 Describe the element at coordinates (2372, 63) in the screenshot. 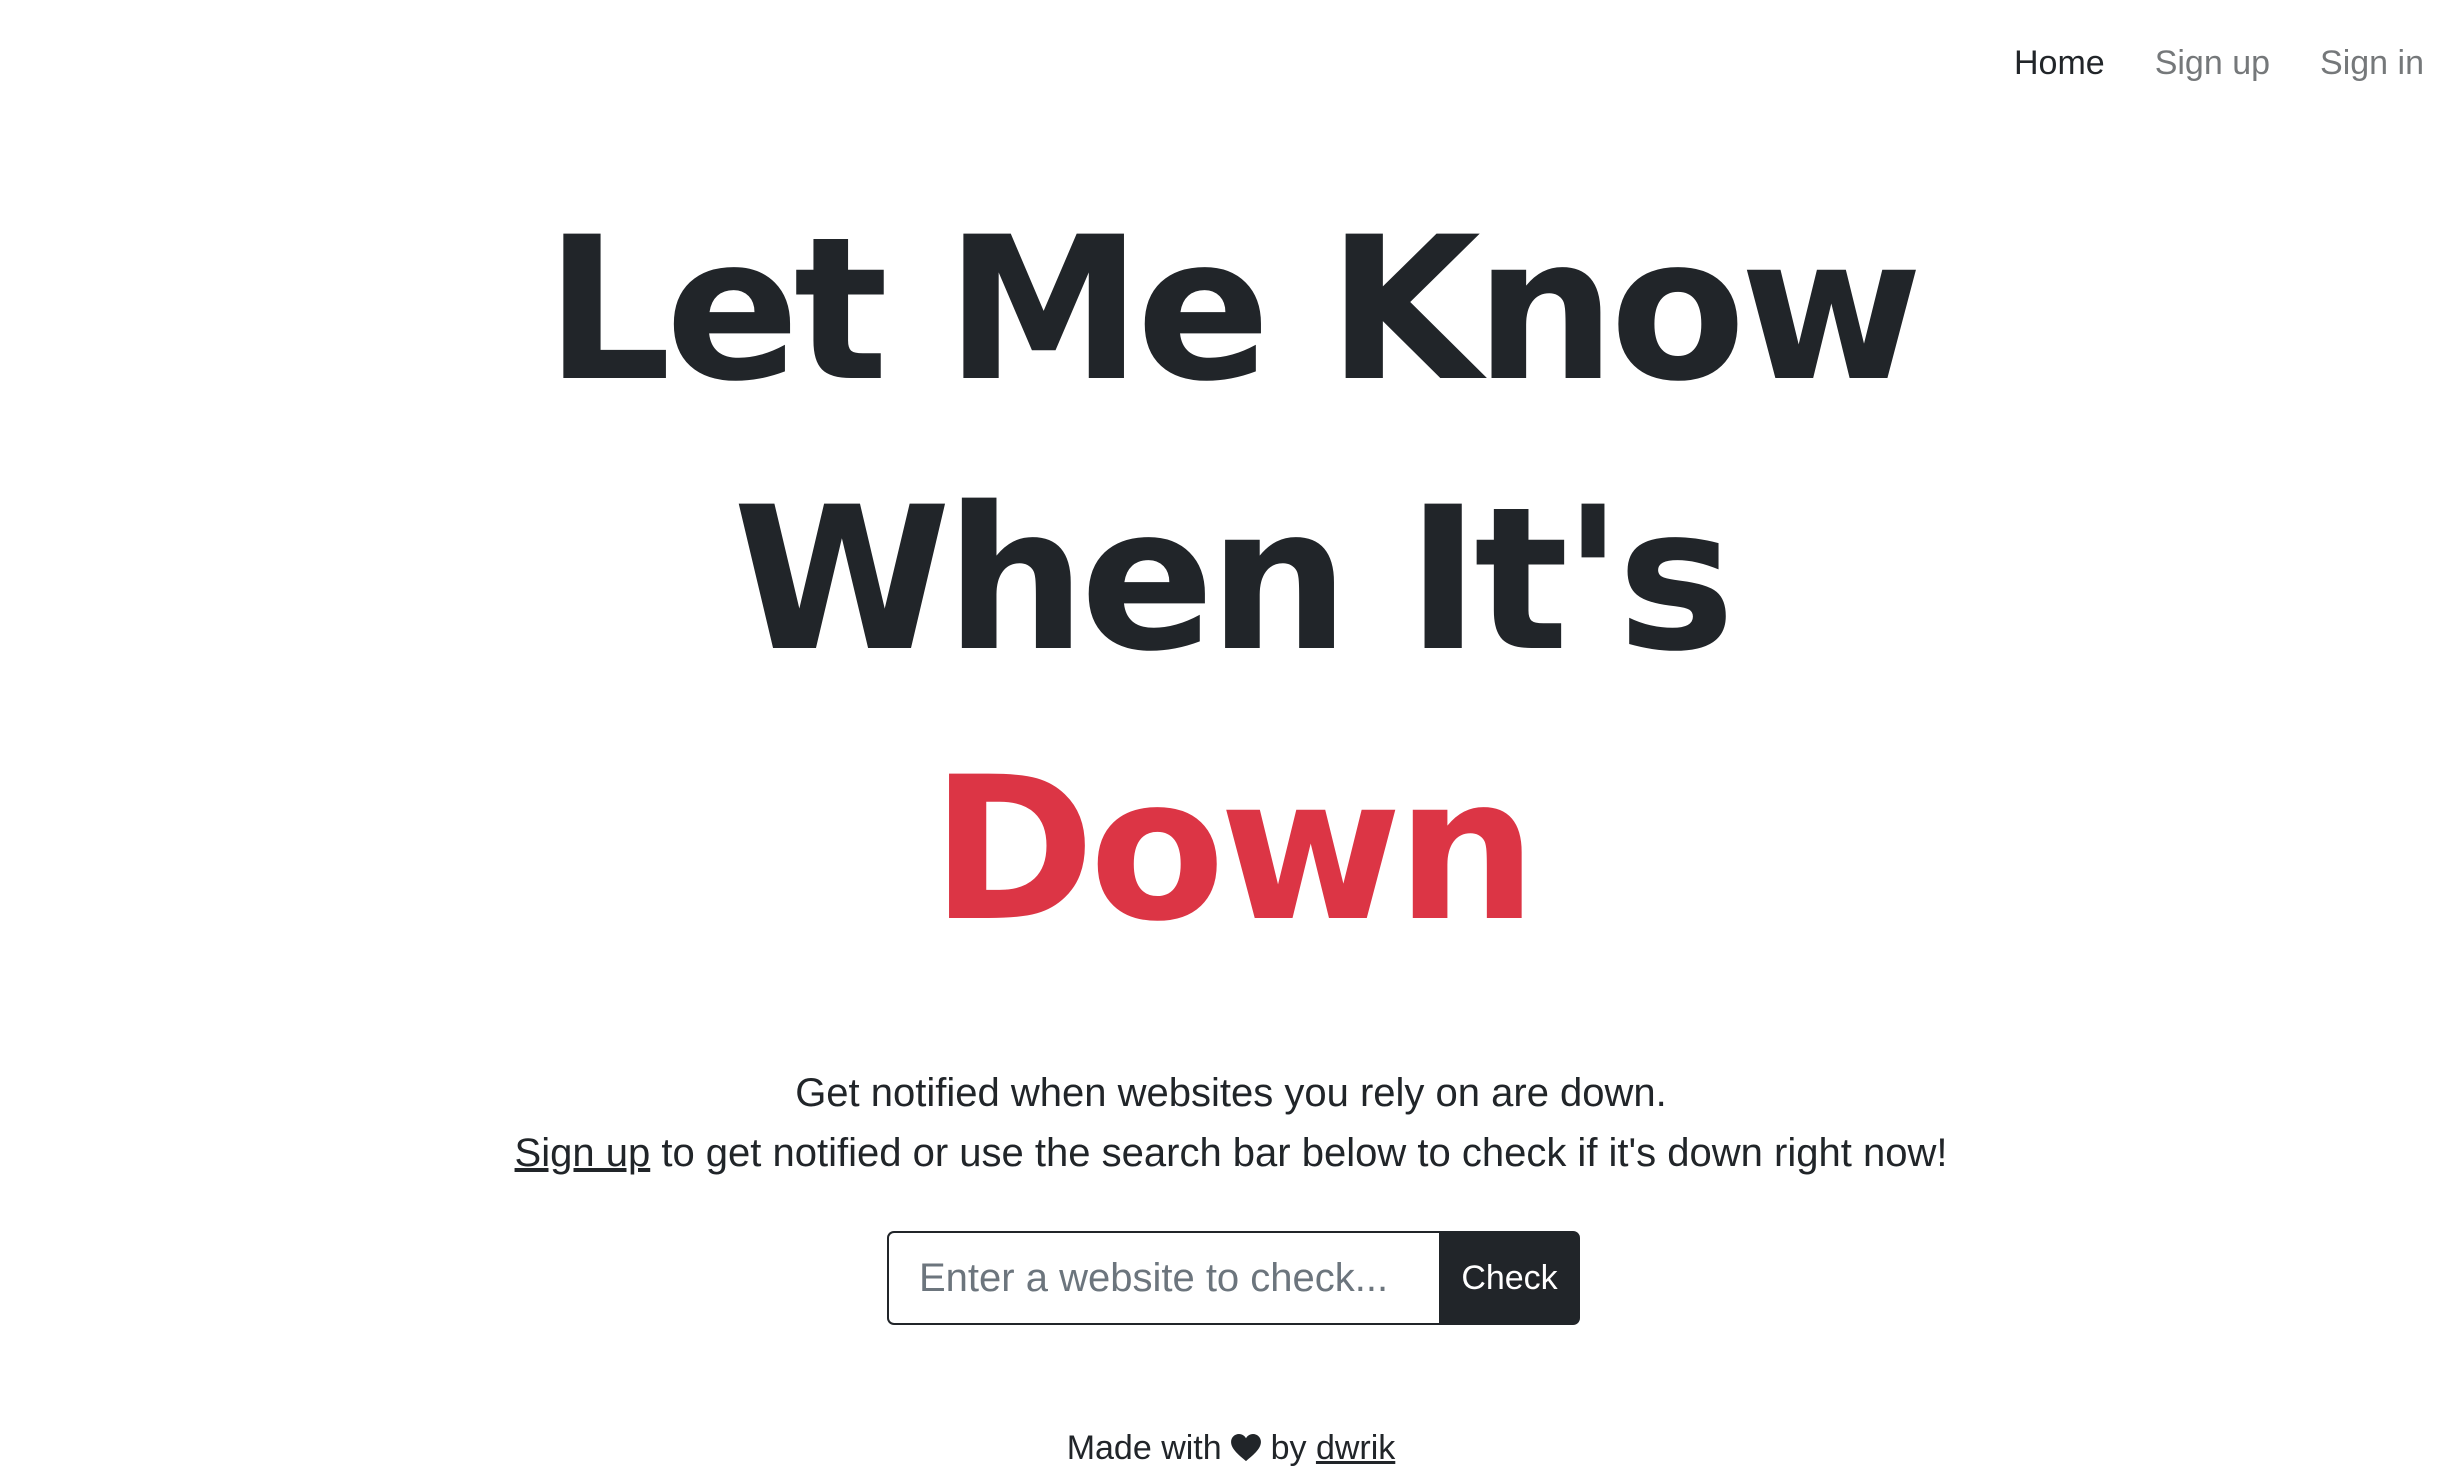

I see `nav-signin-link: Sign in` at that location.